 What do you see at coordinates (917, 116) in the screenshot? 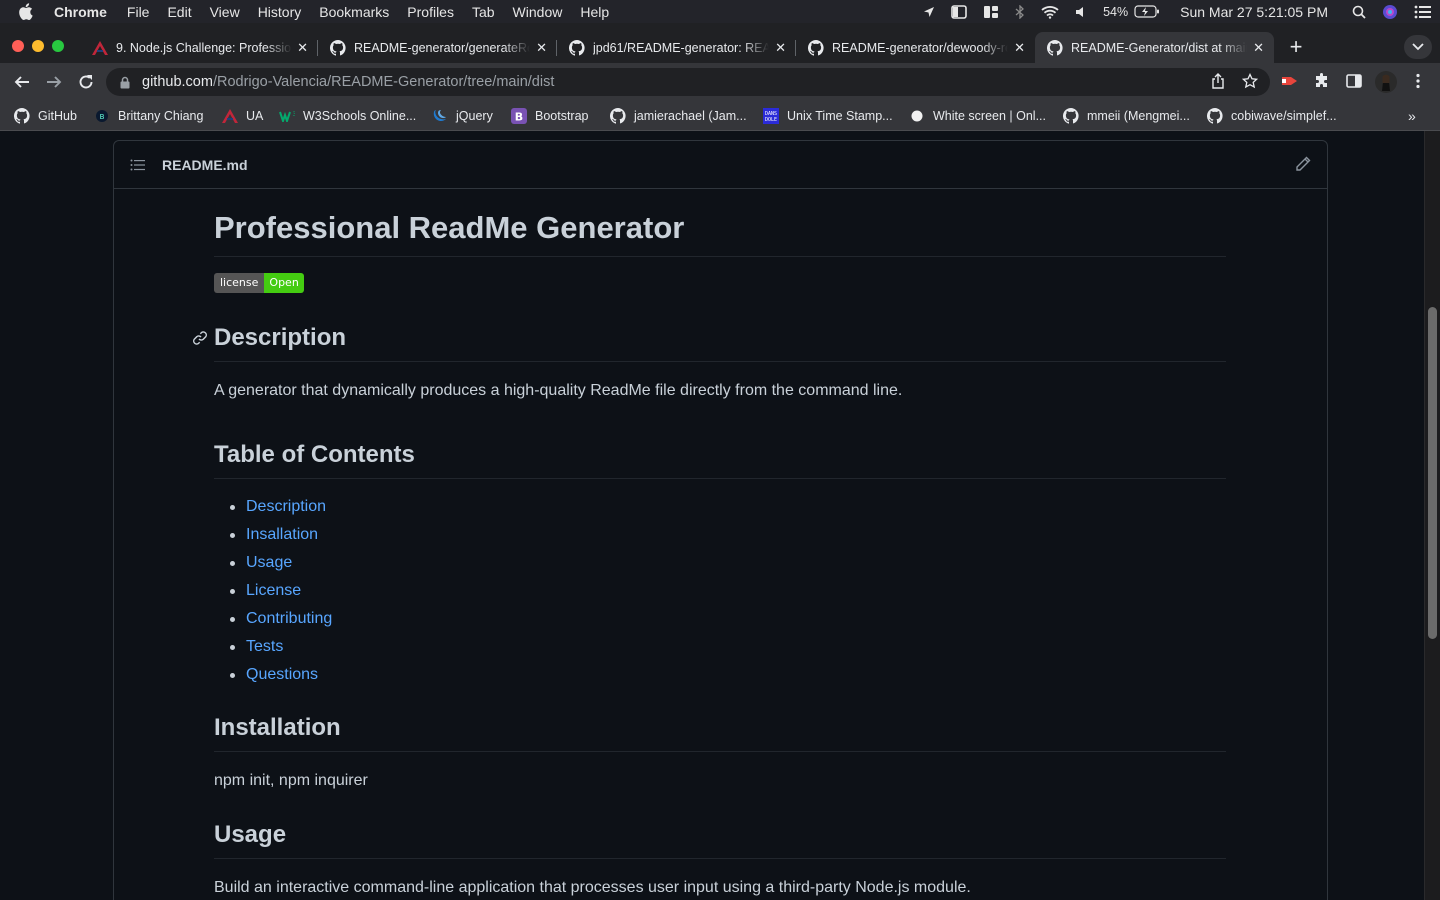
I see `circle-icon` at bounding box center [917, 116].